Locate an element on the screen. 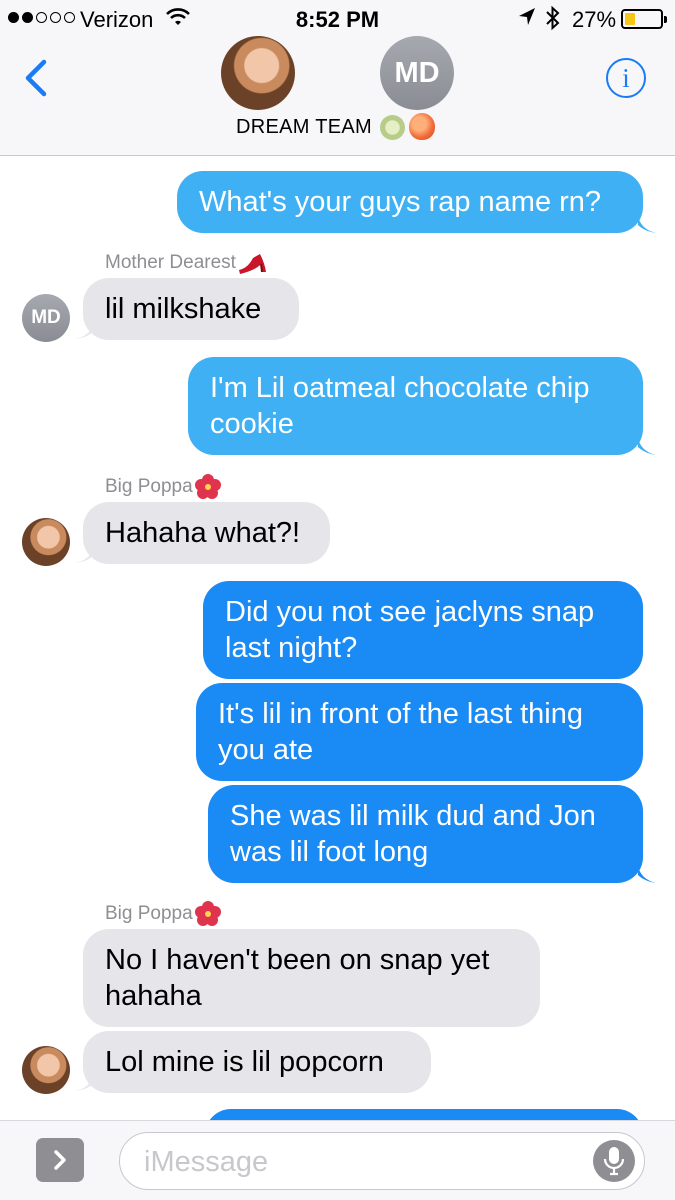 This screenshot has width=675, height=1200. microphone-icon is located at coordinates (614, 1161).